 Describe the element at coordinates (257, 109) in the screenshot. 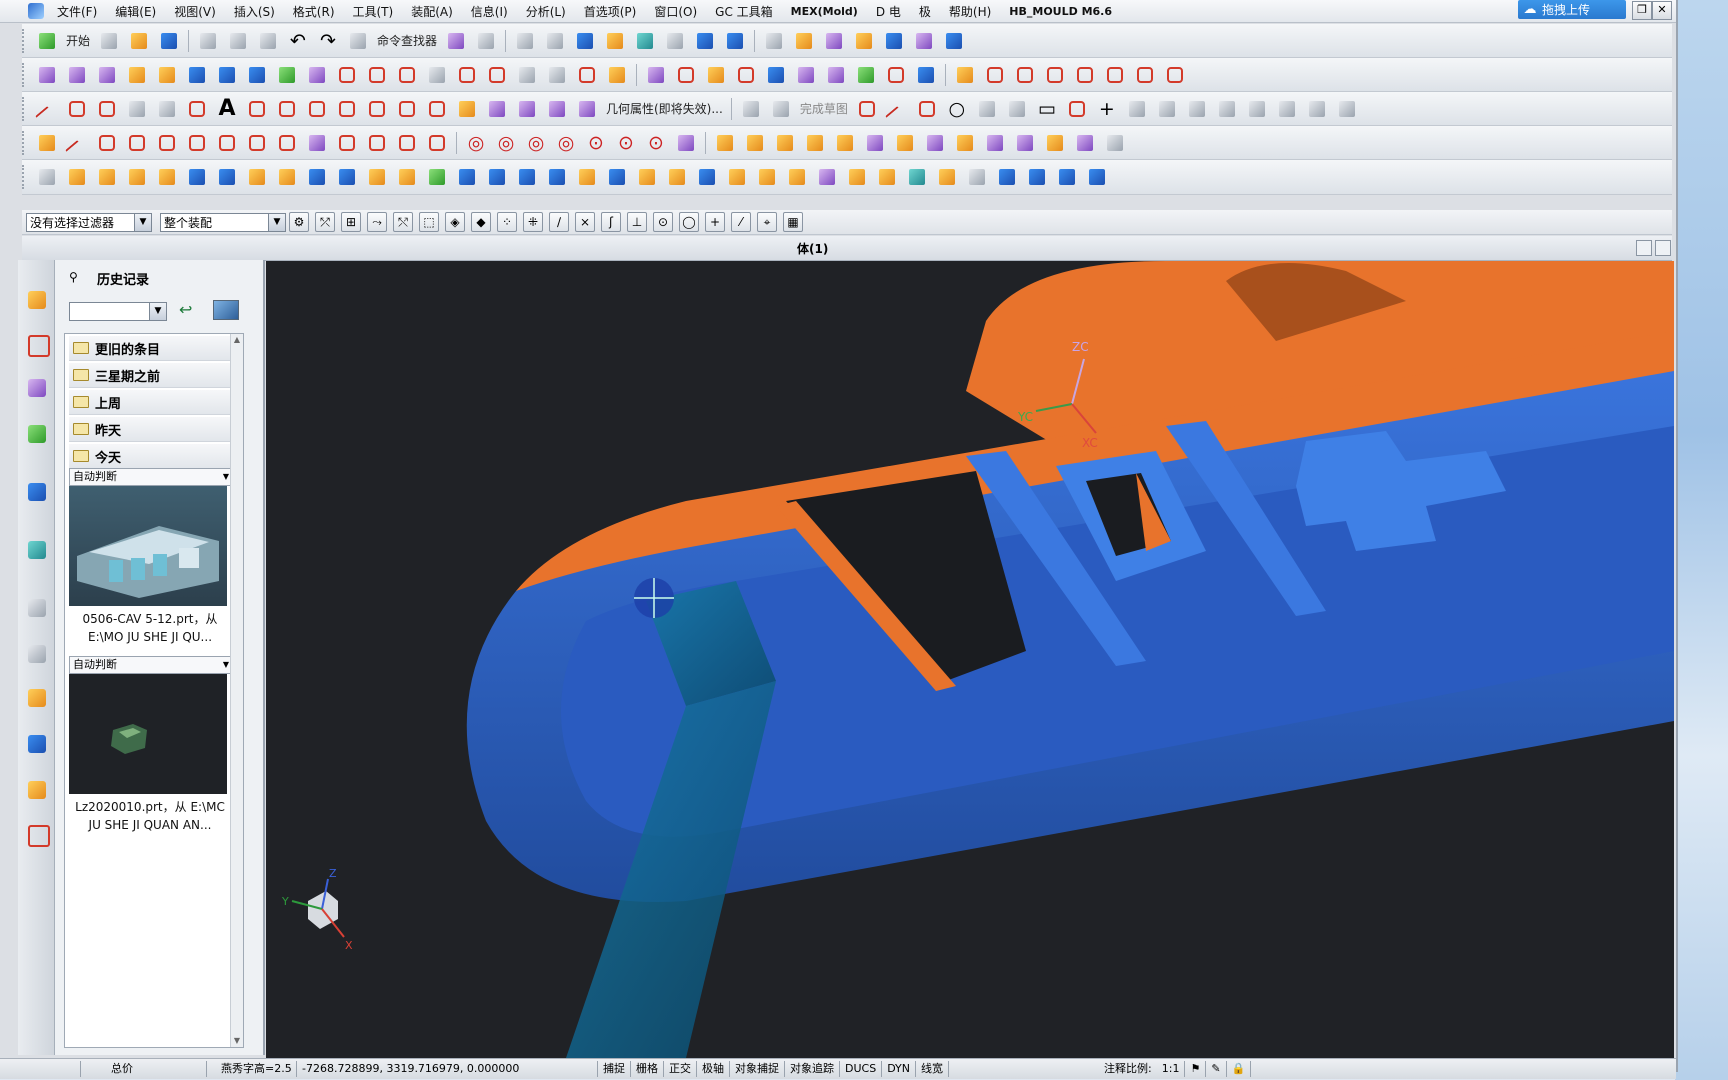

I see `helix-icon` at that location.